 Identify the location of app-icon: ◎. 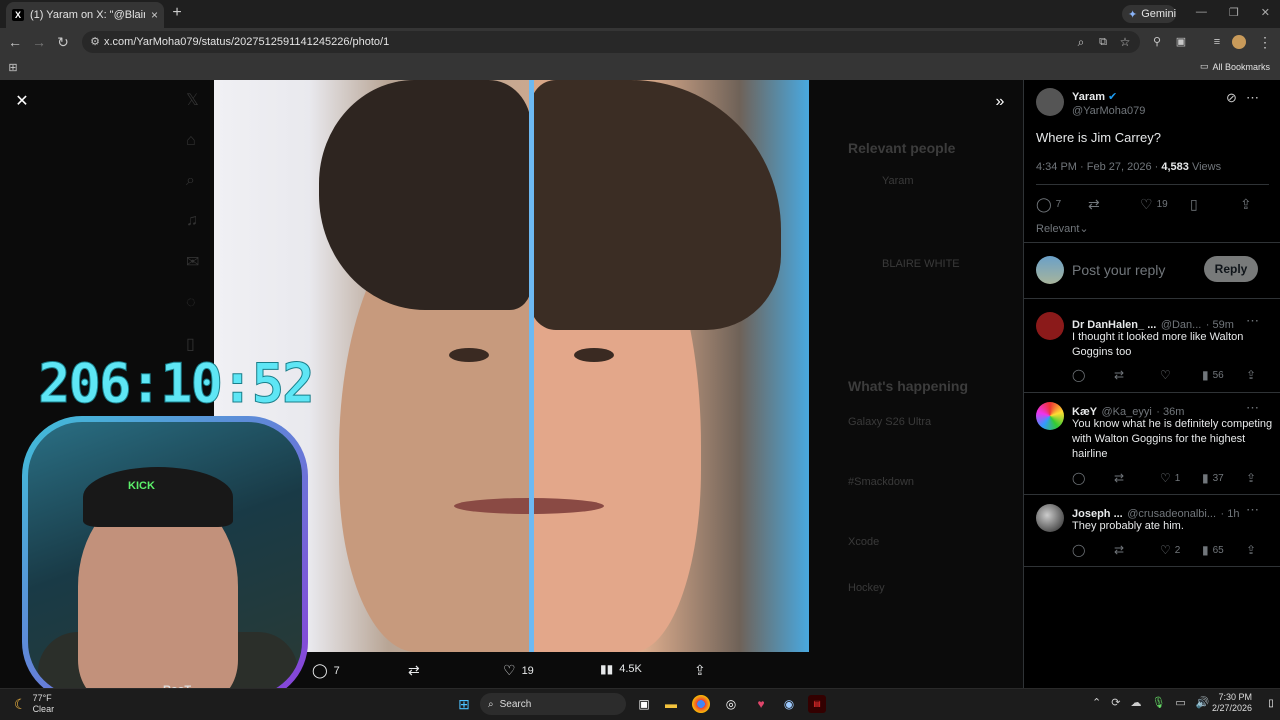
(731, 704).